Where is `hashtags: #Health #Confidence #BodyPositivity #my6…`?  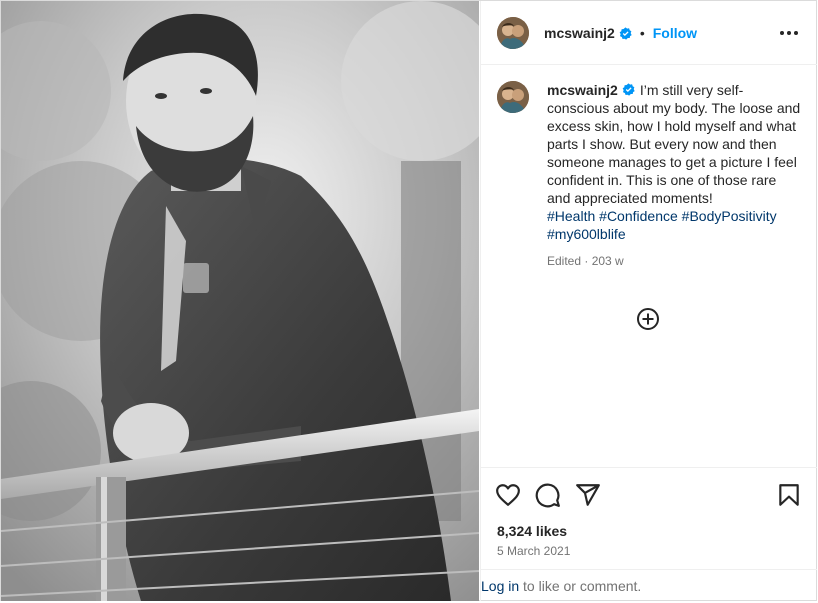
hashtags: #Health #Confidence #BodyPositivity #my6… is located at coordinates (674, 225).